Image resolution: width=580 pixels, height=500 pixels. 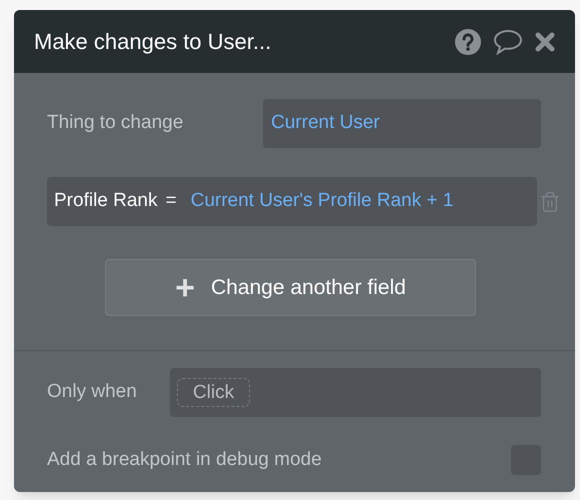 What do you see at coordinates (106, 201) in the screenshot?
I see `field-name: Profile Rank` at bounding box center [106, 201].